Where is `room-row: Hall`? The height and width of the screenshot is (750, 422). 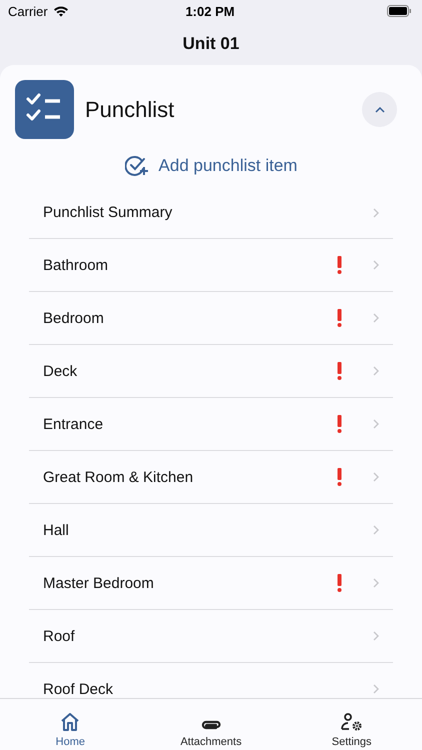 room-row: Hall is located at coordinates (211, 530).